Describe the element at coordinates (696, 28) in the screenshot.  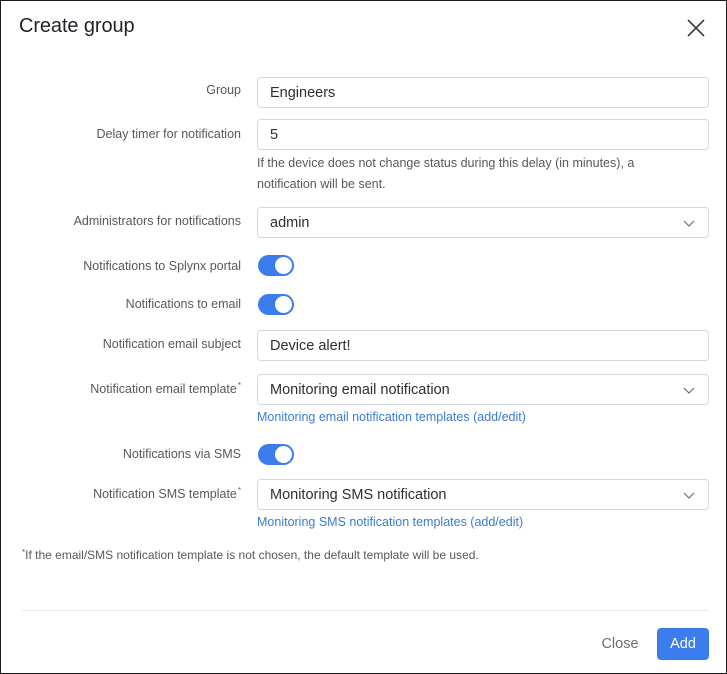
I see `close-x-icon` at that location.